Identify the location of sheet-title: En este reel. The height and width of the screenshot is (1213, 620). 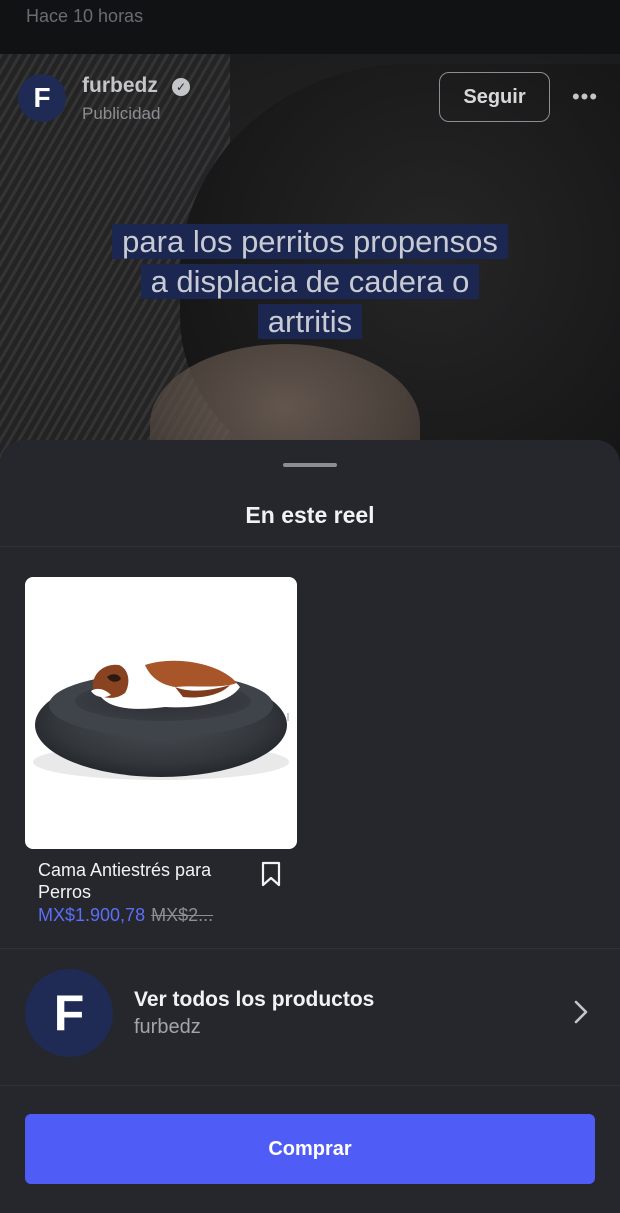
(310, 515).